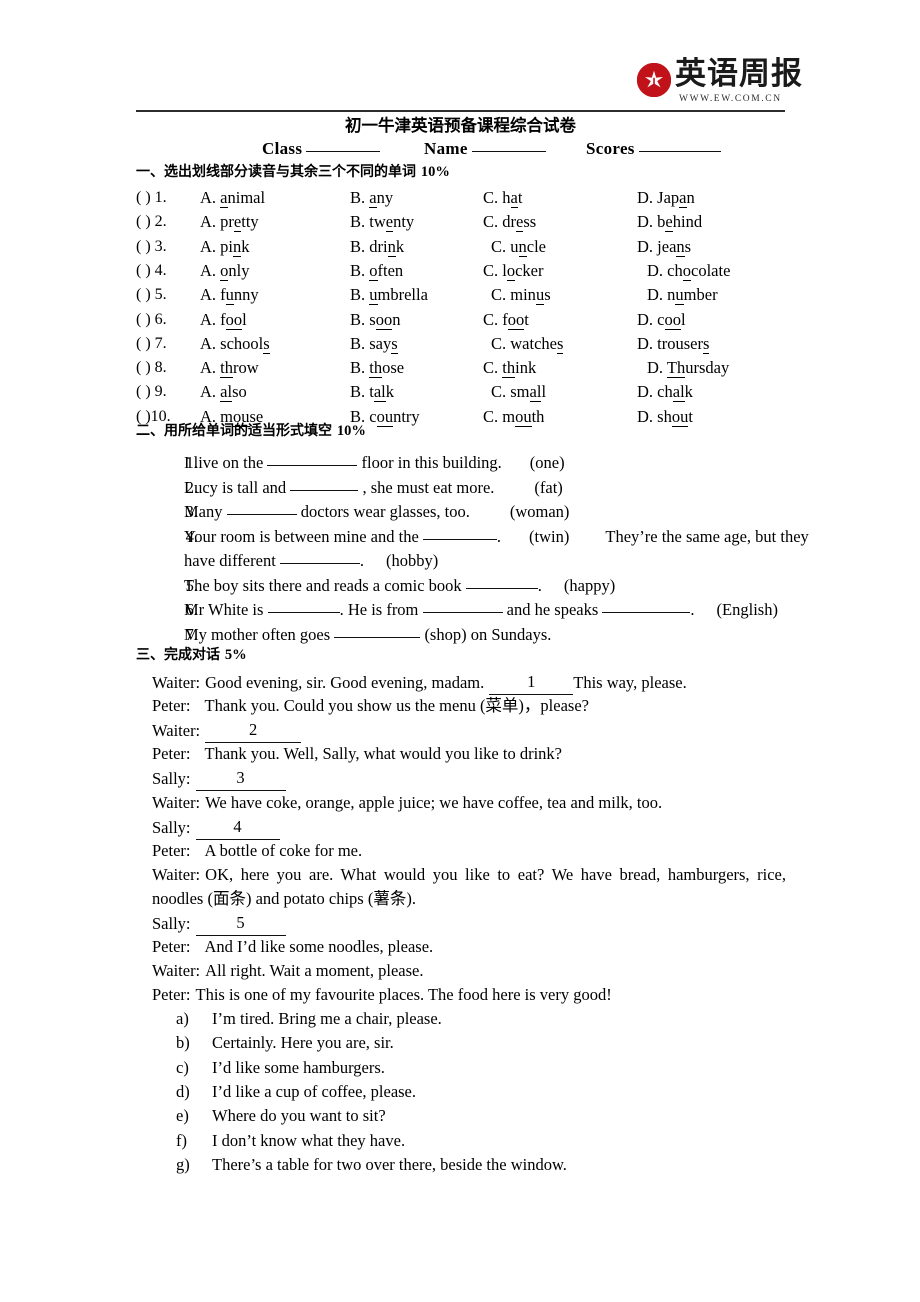 The height and width of the screenshot is (1302, 920). I want to click on student-info-line: Class Name Scores, so click(460, 149).